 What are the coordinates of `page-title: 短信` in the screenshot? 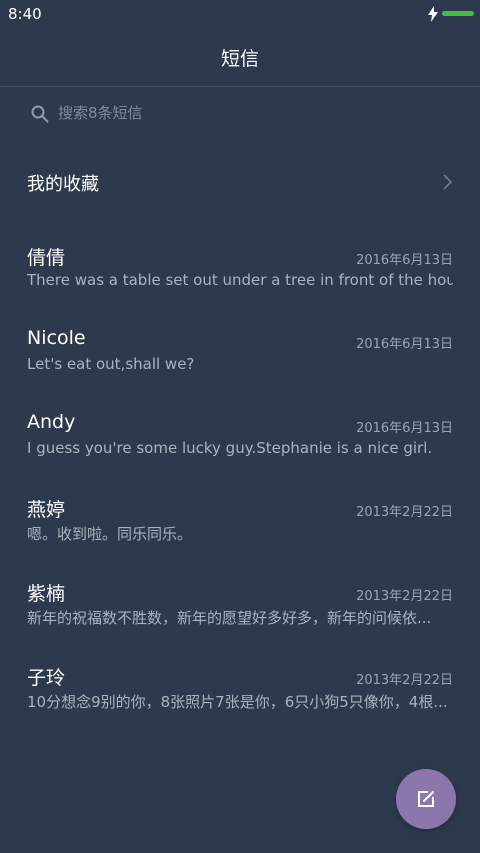 It's located at (239, 59).